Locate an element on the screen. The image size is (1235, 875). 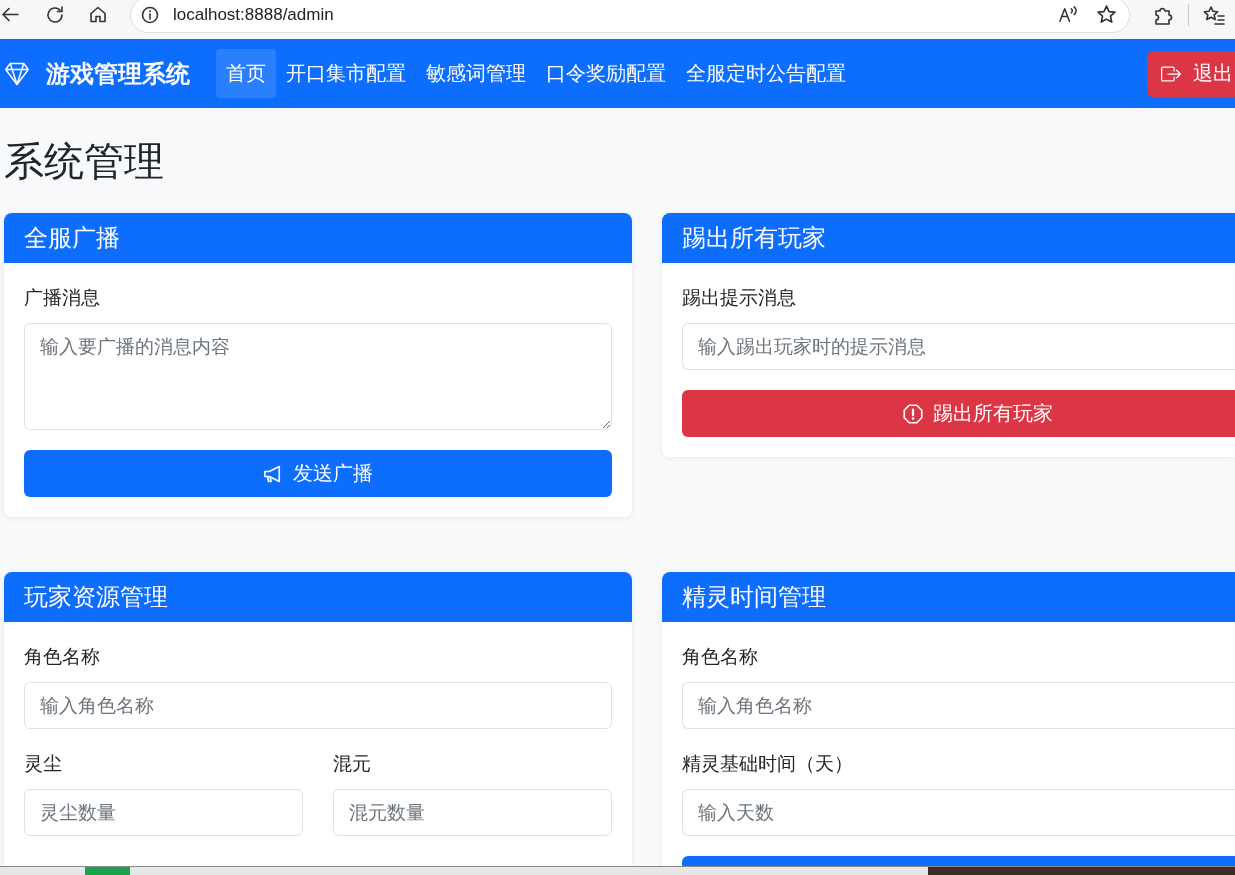
url-text: localhost:8888/admin is located at coordinates (253, 14).